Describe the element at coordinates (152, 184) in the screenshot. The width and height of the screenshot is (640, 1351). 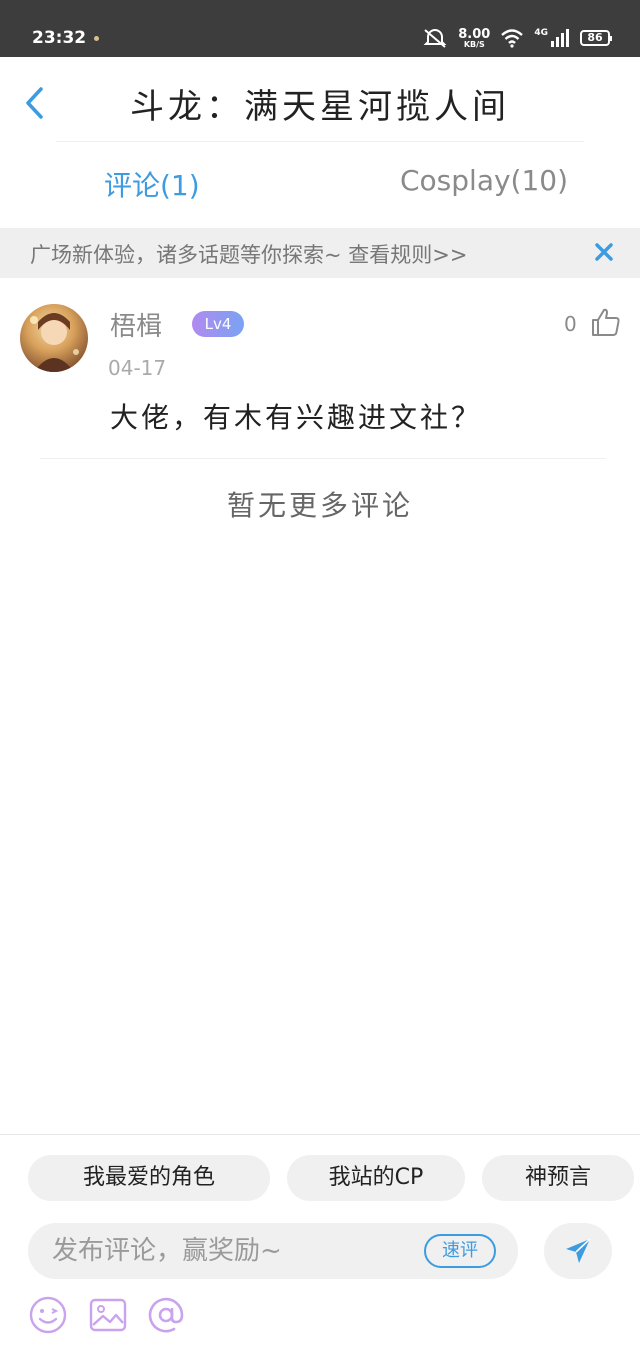
I see `tab-comments: 评论(1)` at that location.